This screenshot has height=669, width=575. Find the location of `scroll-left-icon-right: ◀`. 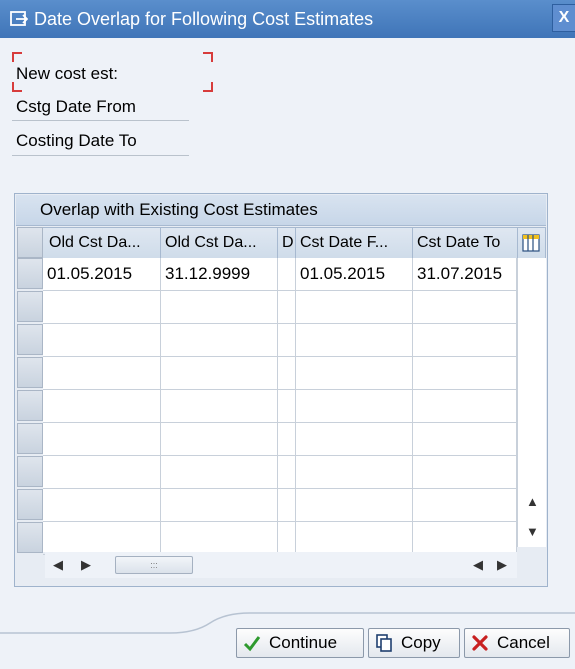

scroll-left-icon-right: ◀ is located at coordinates (478, 565).